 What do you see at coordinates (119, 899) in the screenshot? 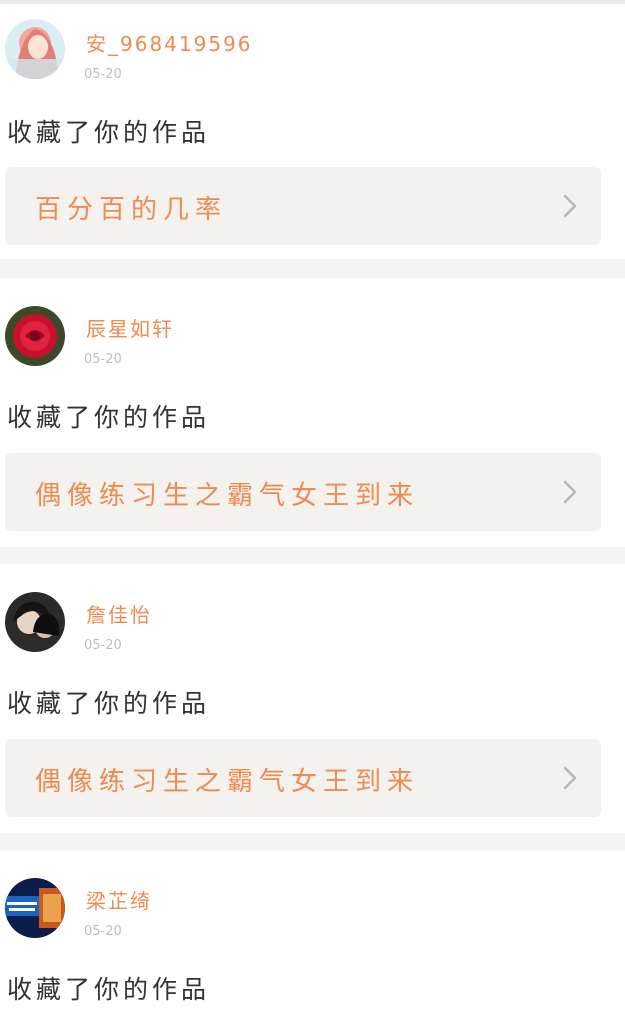
I see `username: 梁芷绮` at bounding box center [119, 899].